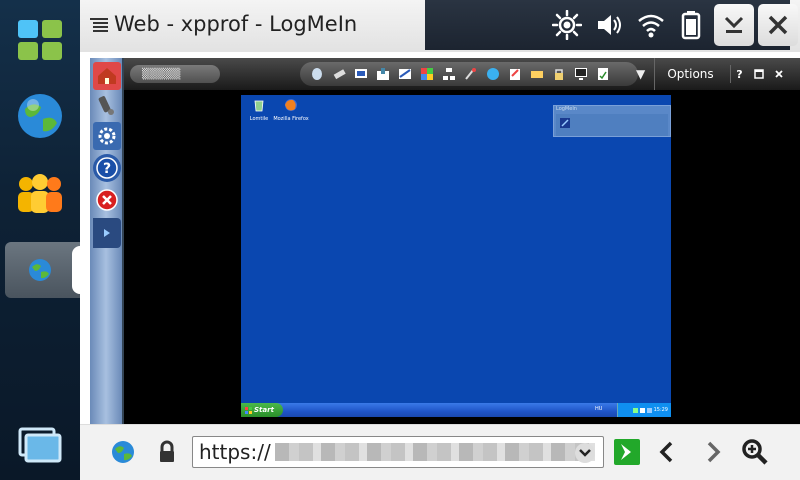 This screenshot has height=480, width=800. I want to click on color-icon, so click(427, 74).